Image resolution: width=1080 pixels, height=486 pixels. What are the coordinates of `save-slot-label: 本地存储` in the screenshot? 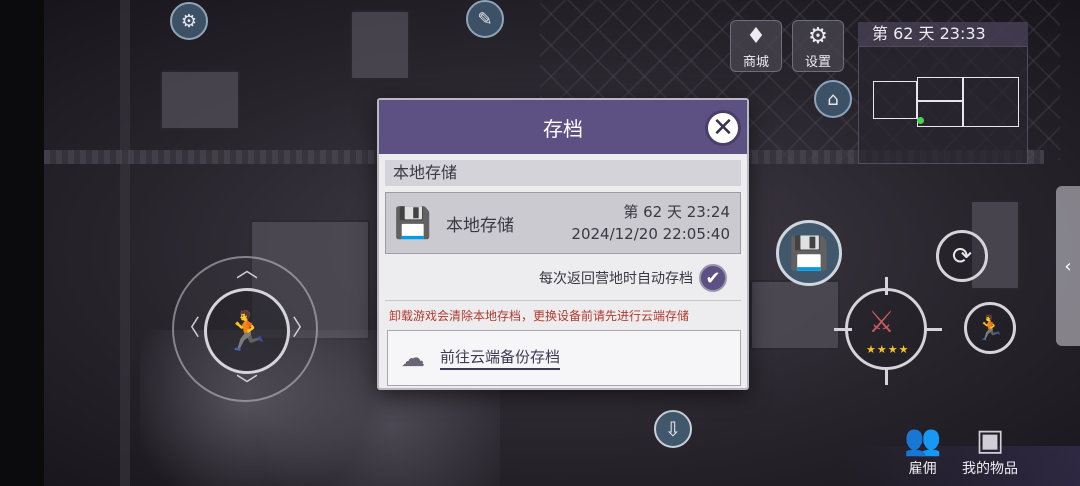 It's located at (480, 225).